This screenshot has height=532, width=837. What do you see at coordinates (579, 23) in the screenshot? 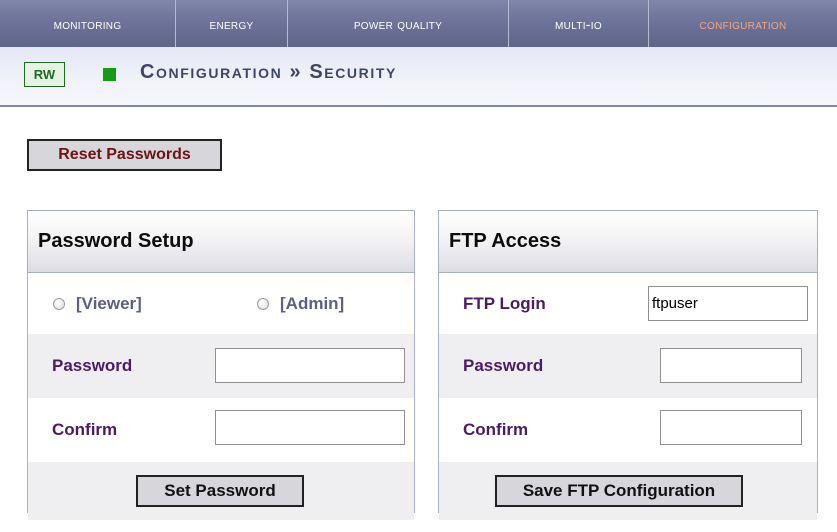
I see `tab-multi-io: Multi-IO` at bounding box center [579, 23].